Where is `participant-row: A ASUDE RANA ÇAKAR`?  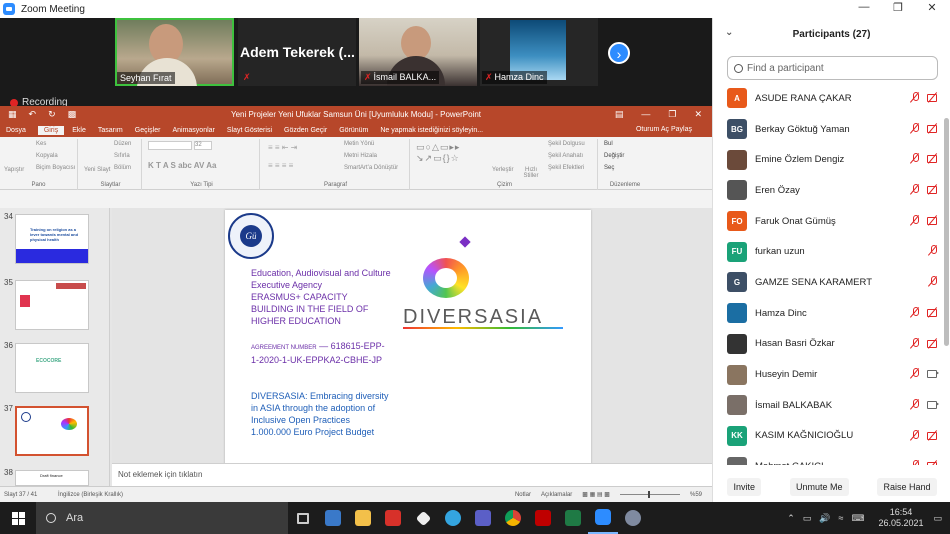 participant-row: A ASUDE RANA ÇAKAR is located at coordinates (828, 98).